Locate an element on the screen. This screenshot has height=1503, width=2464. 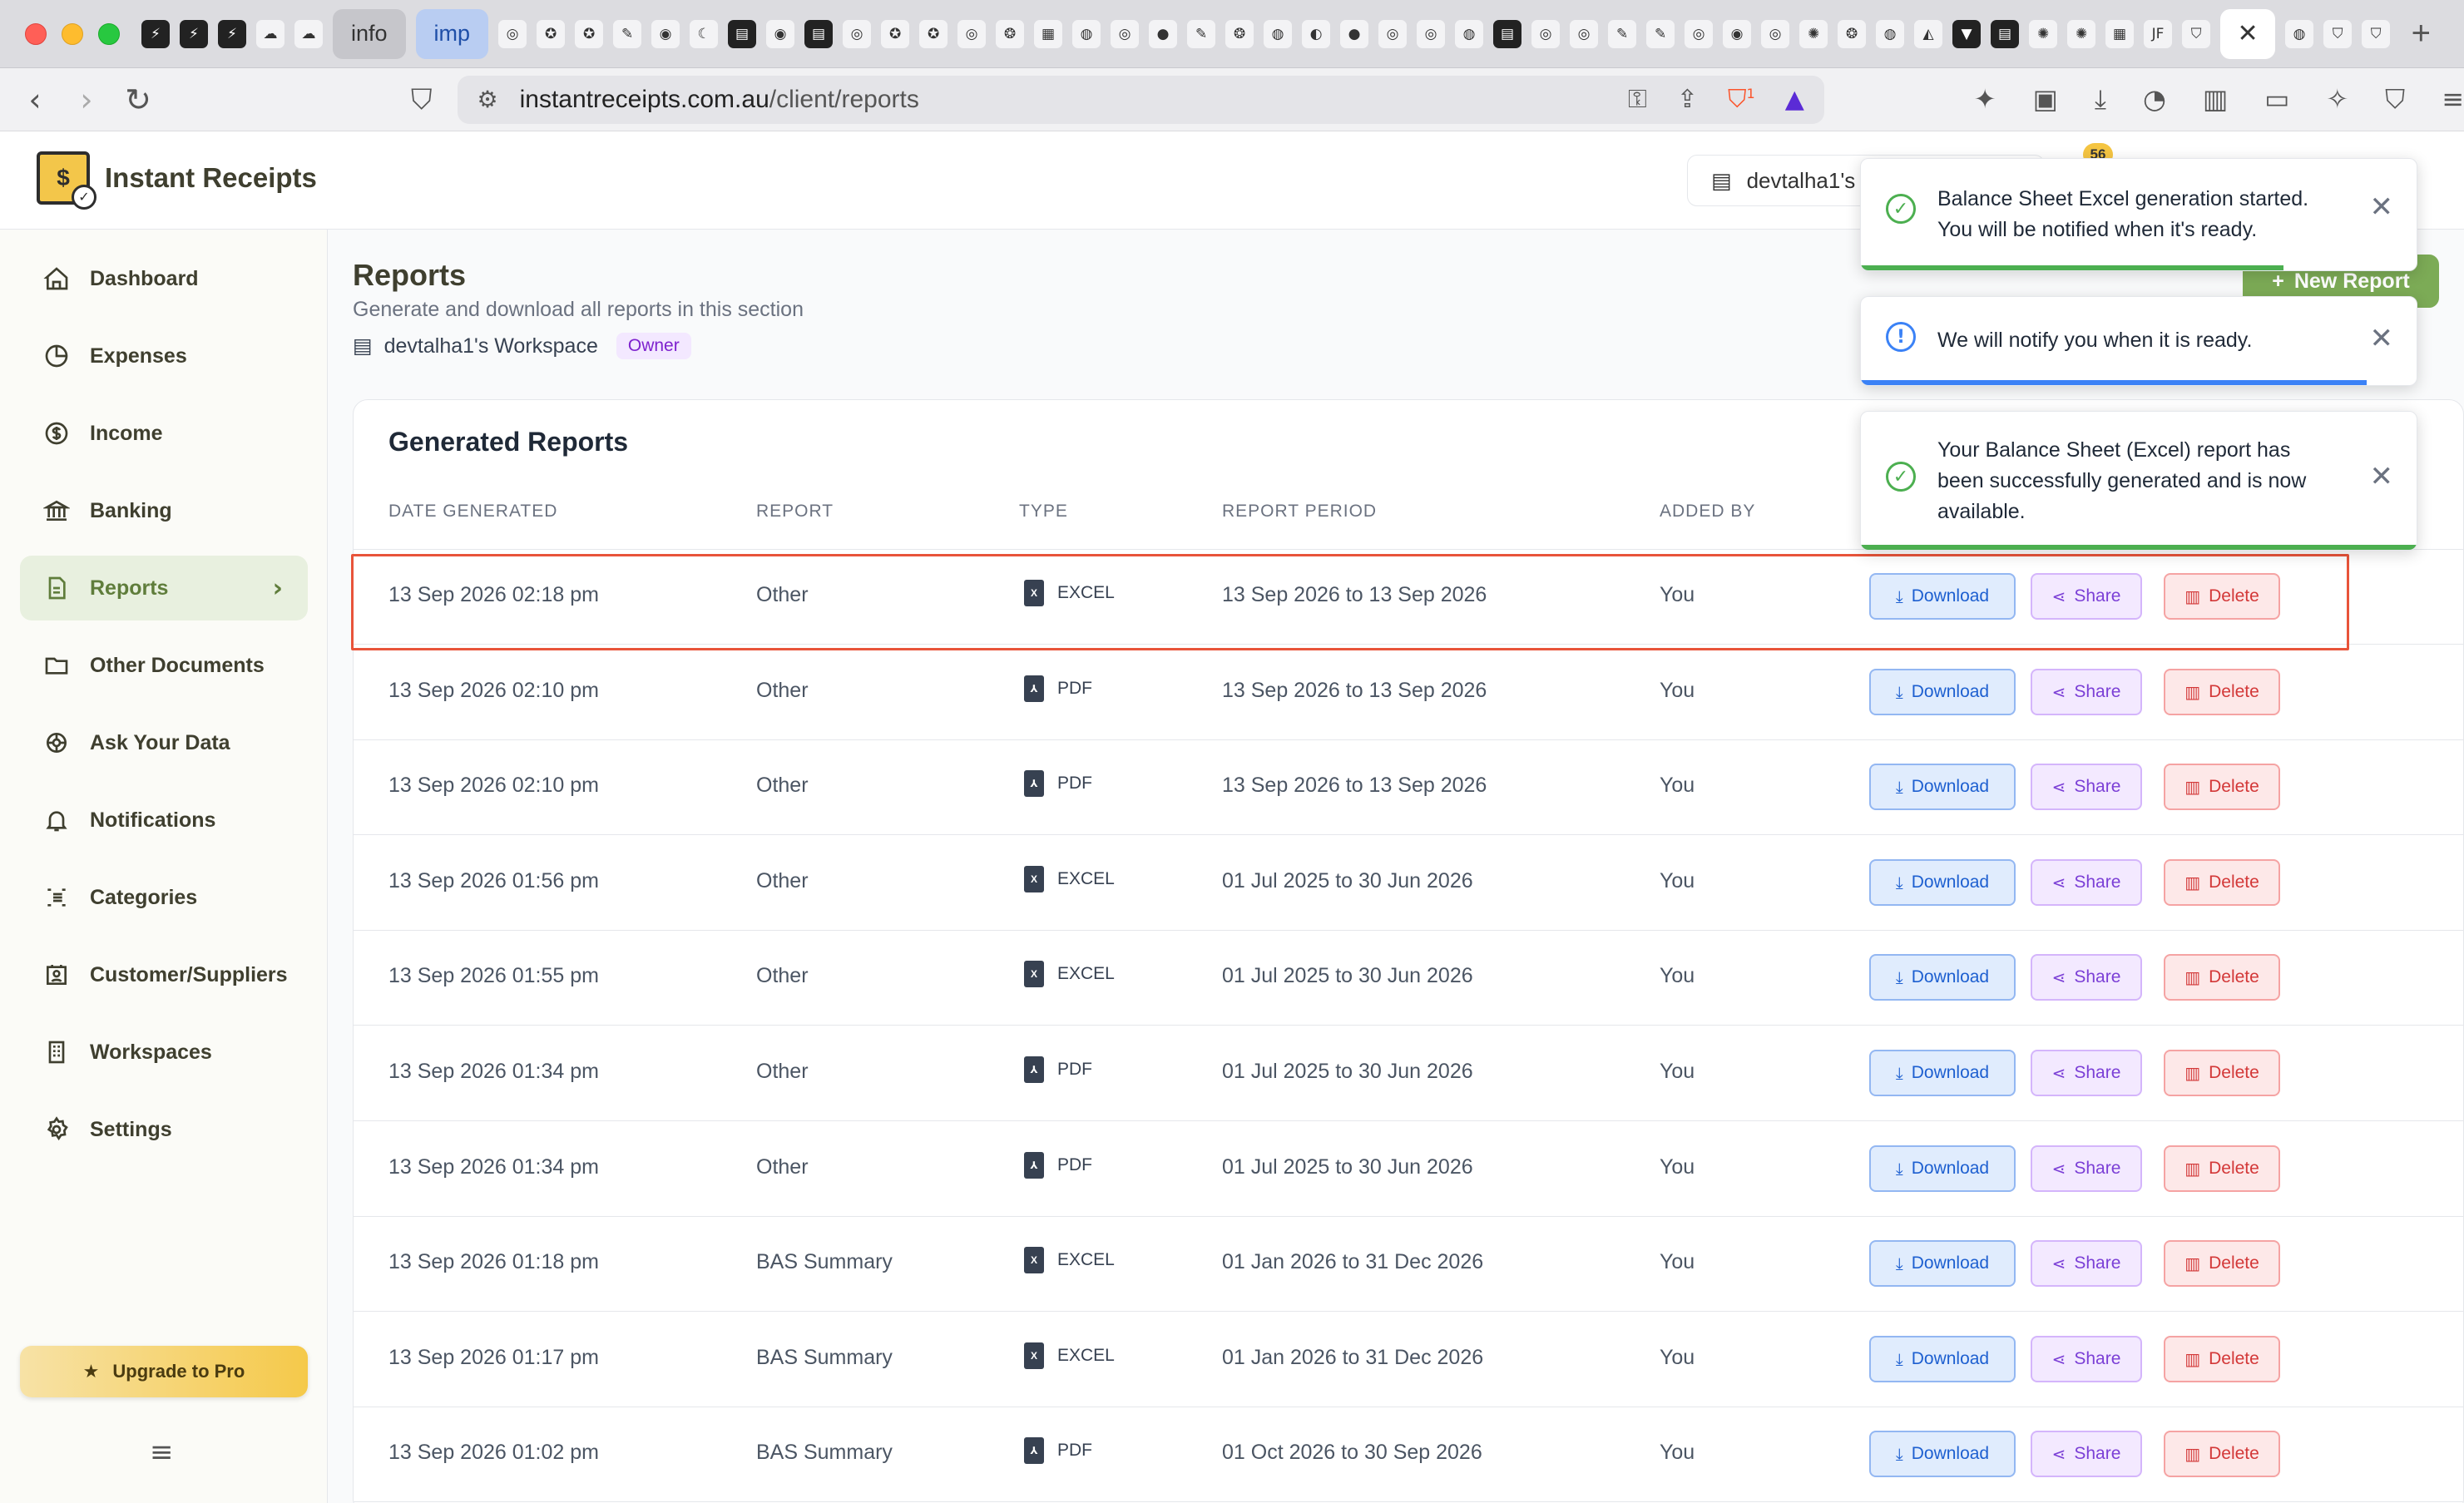
forward-icon: › is located at coordinates (86, 100).